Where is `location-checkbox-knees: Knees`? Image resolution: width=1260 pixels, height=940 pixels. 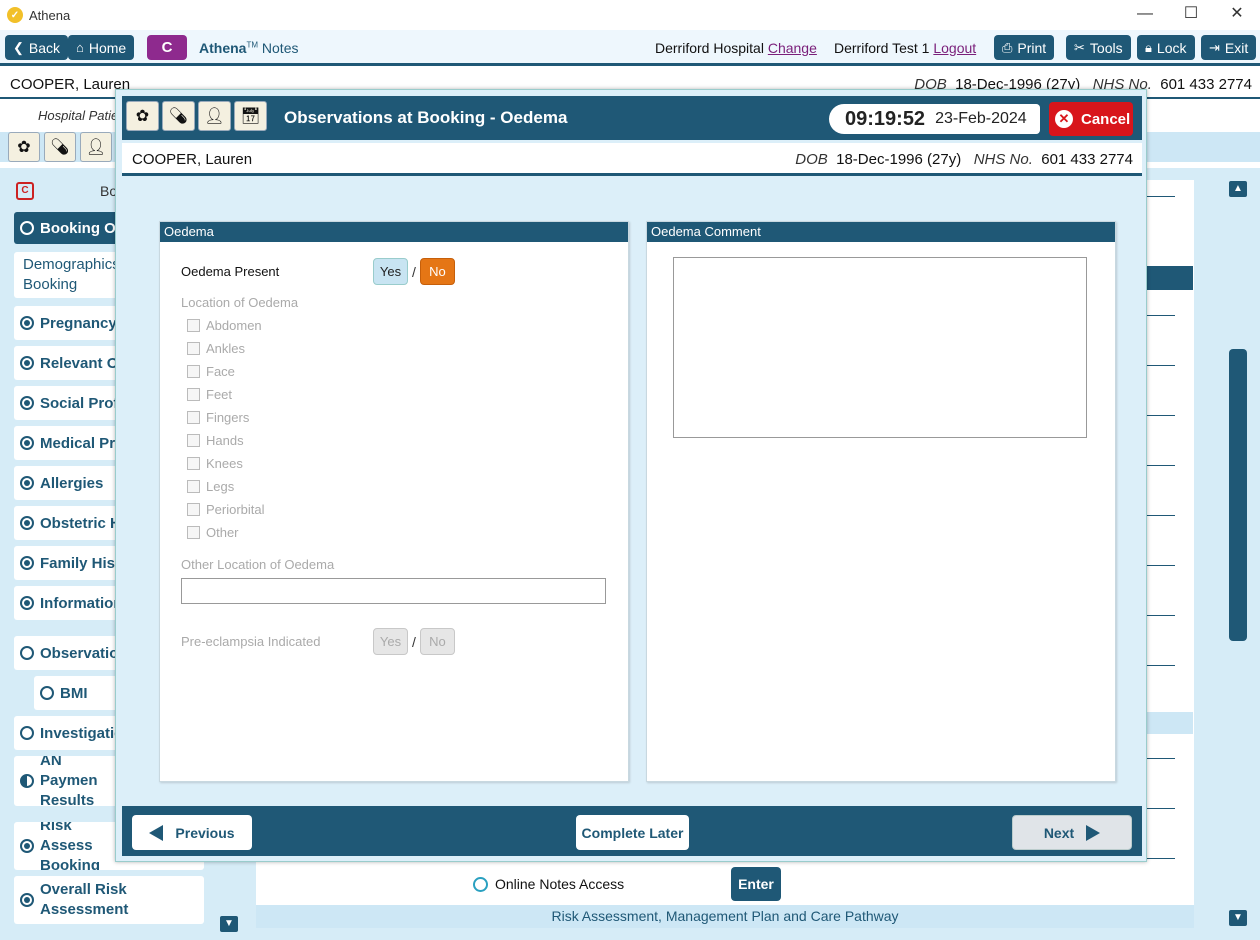 location-checkbox-knees: Knees is located at coordinates (215, 463).